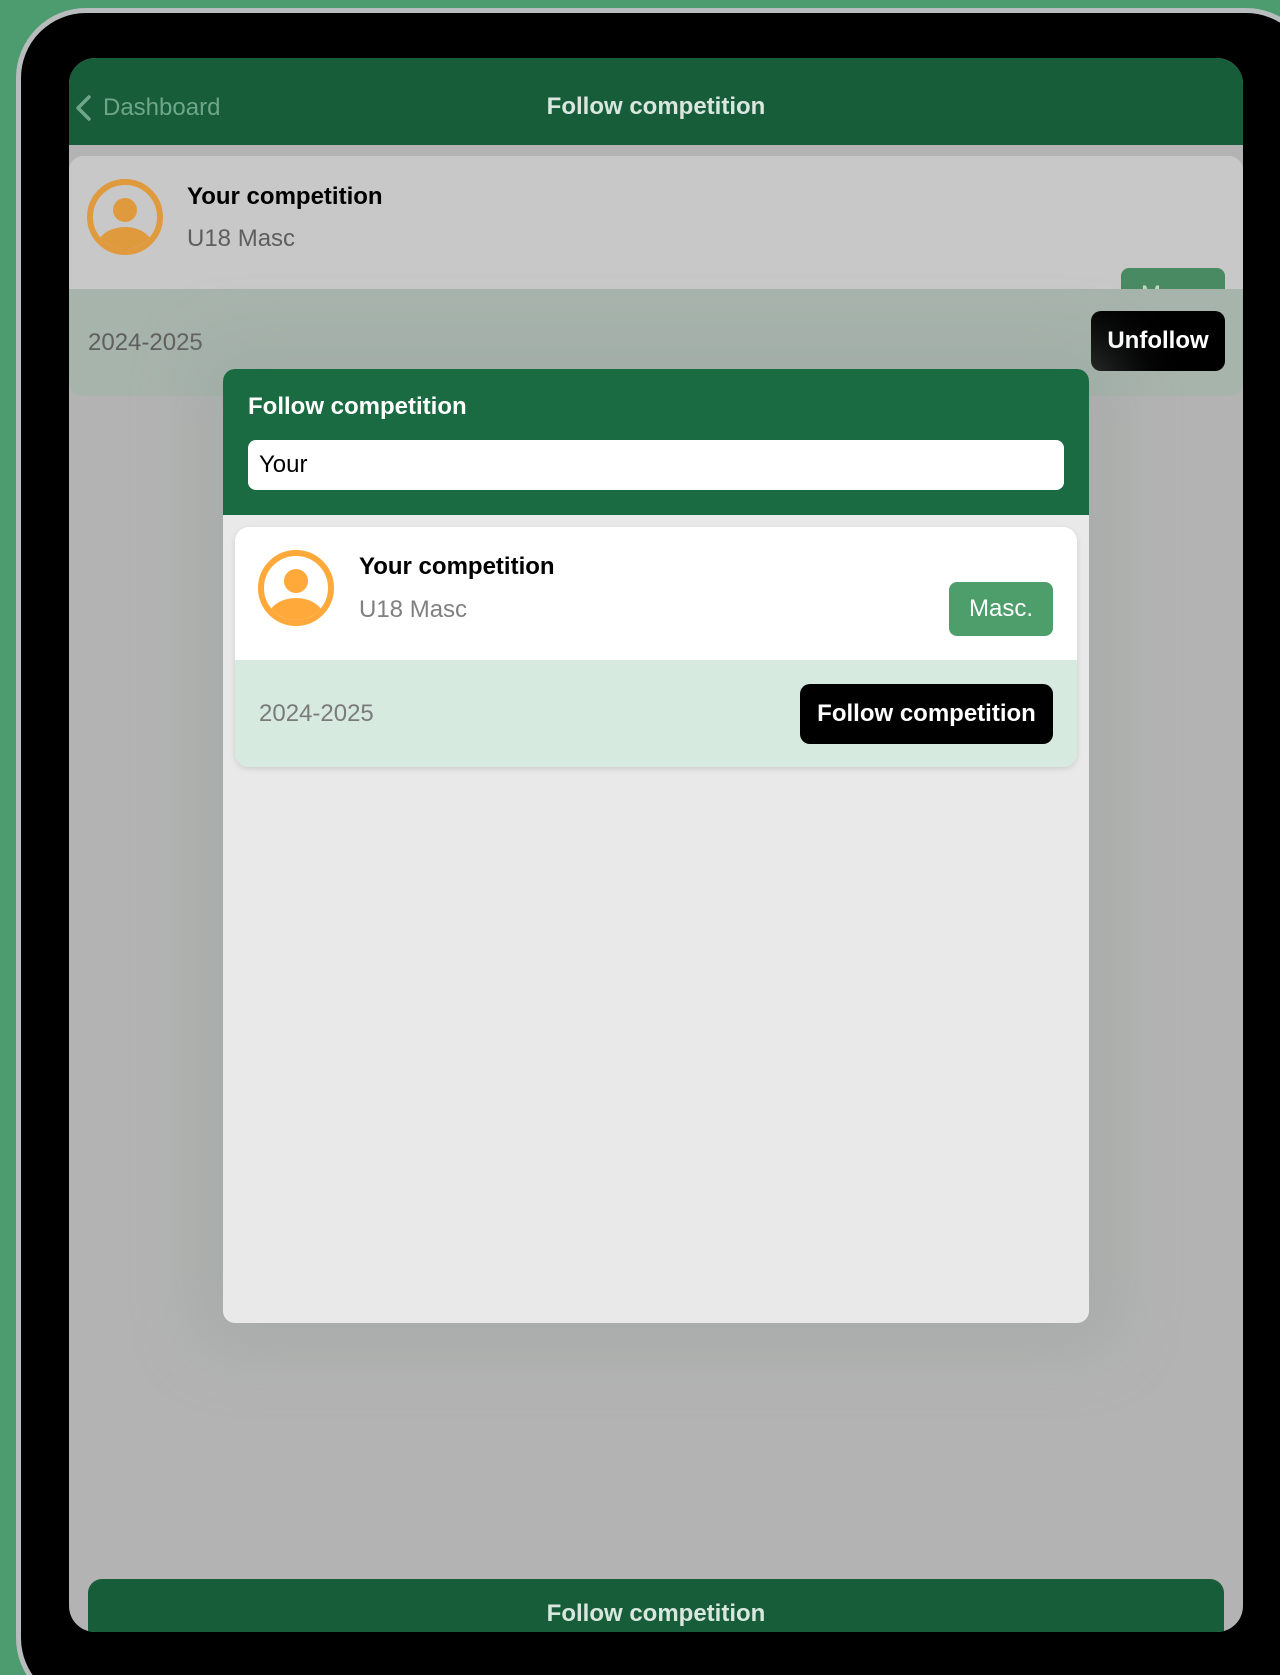 The width and height of the screenshot is (1280, 1675). What do you see at coordinates (1001, 609) in the screenshot?
I see `gender-tag: Masc.` at bounding box center [1001, 609].